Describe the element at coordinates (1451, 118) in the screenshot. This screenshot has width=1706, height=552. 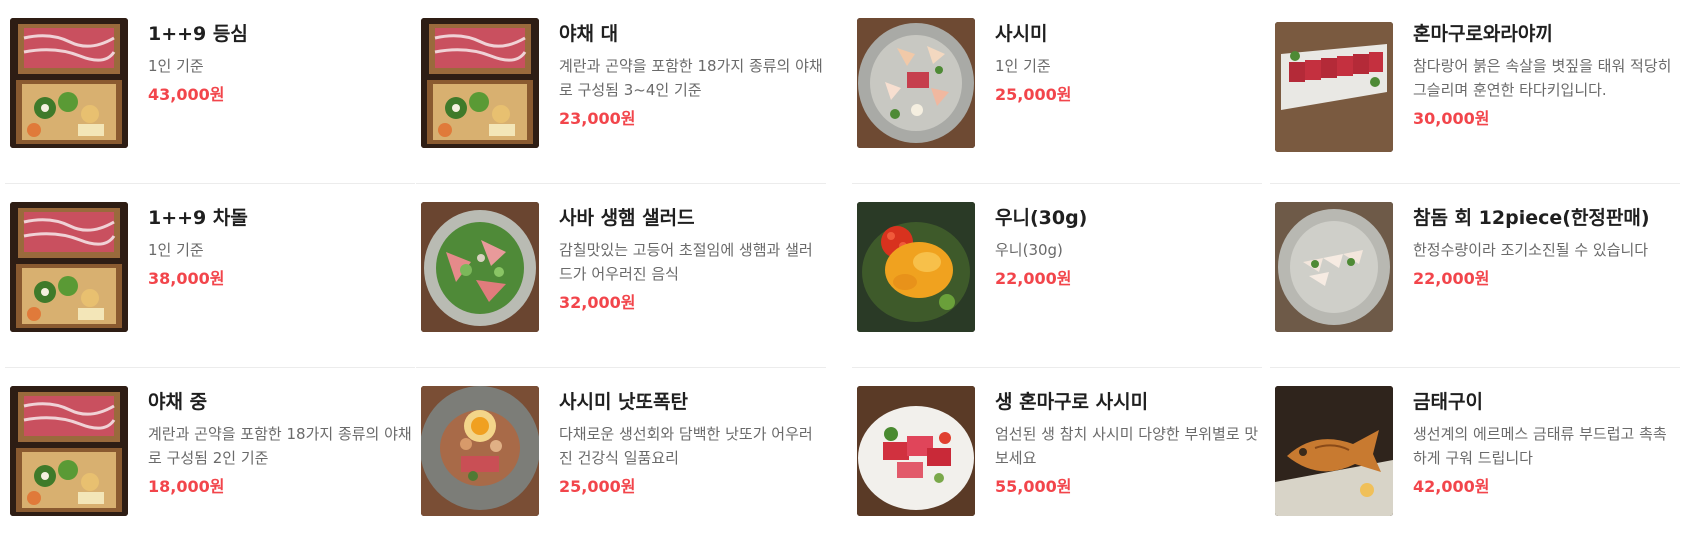
I see `item-price: 30,000원` at that location.